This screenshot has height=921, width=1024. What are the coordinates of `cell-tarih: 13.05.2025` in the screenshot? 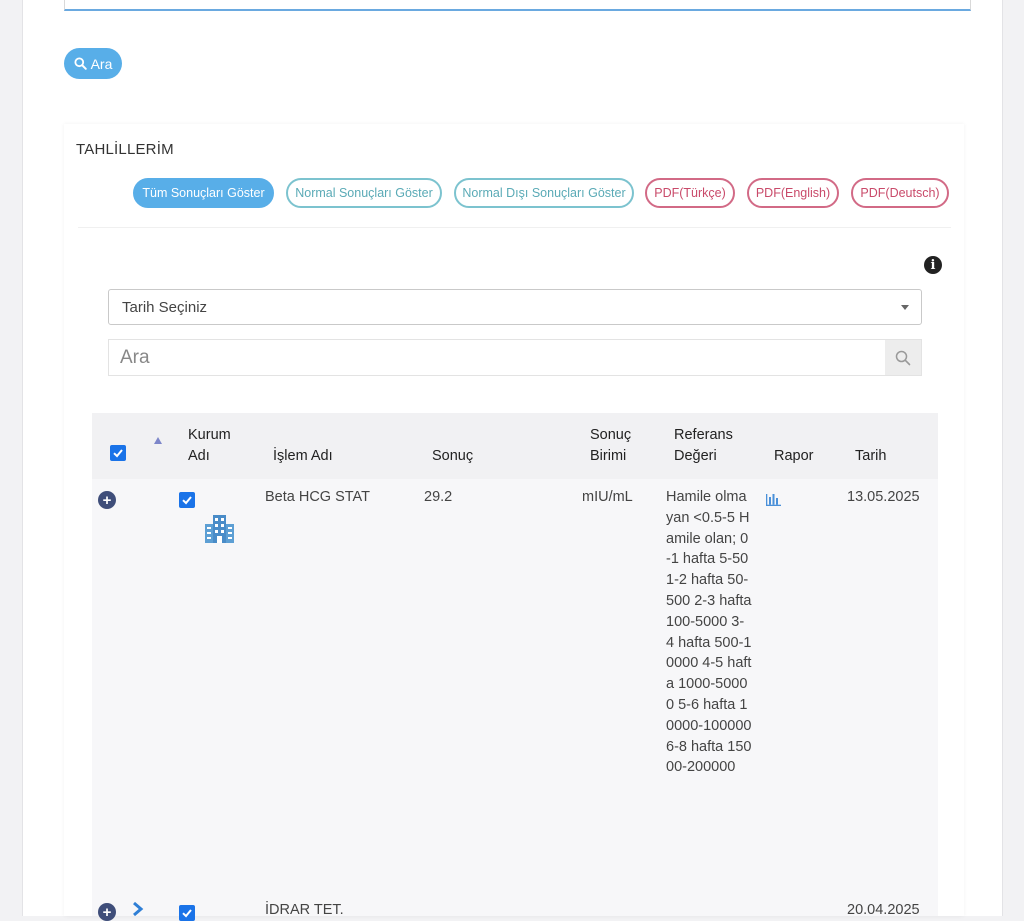 It's located at (883, 497).